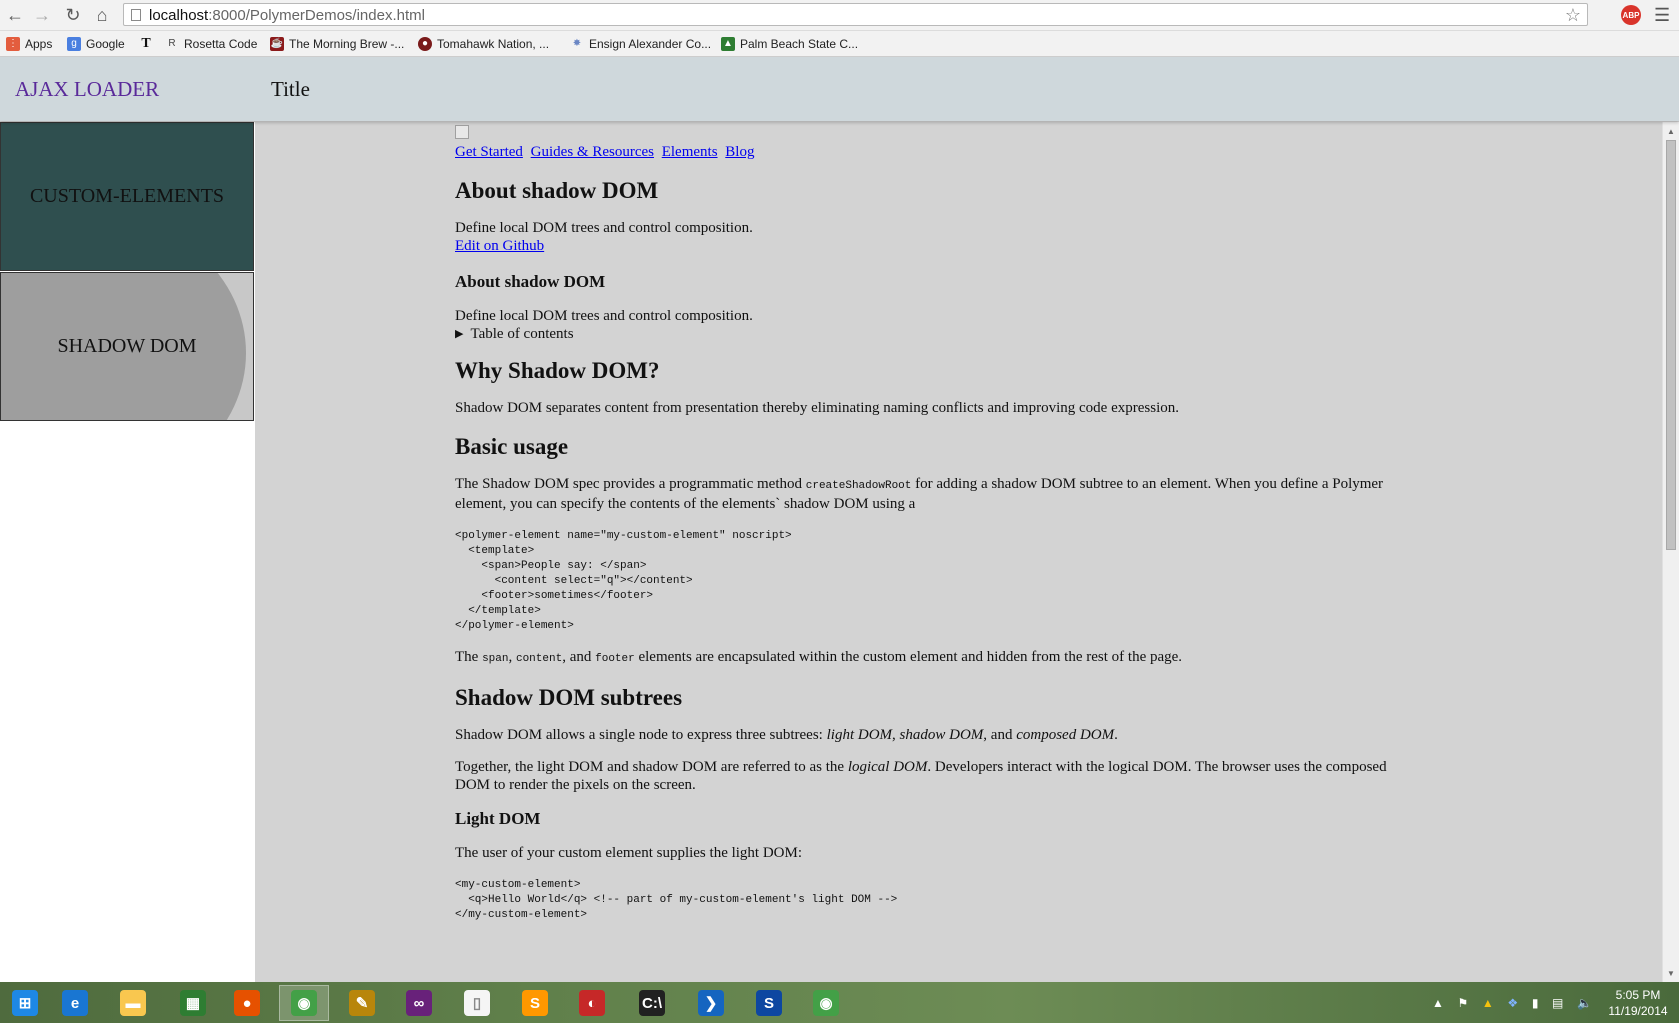 The width and height of the screenshot is (1679, 1023). What do you see at coordinates (25, 1003) in the screenshot?
I see `taskbar-button: ⊞` at bounding box center [25, 1003].